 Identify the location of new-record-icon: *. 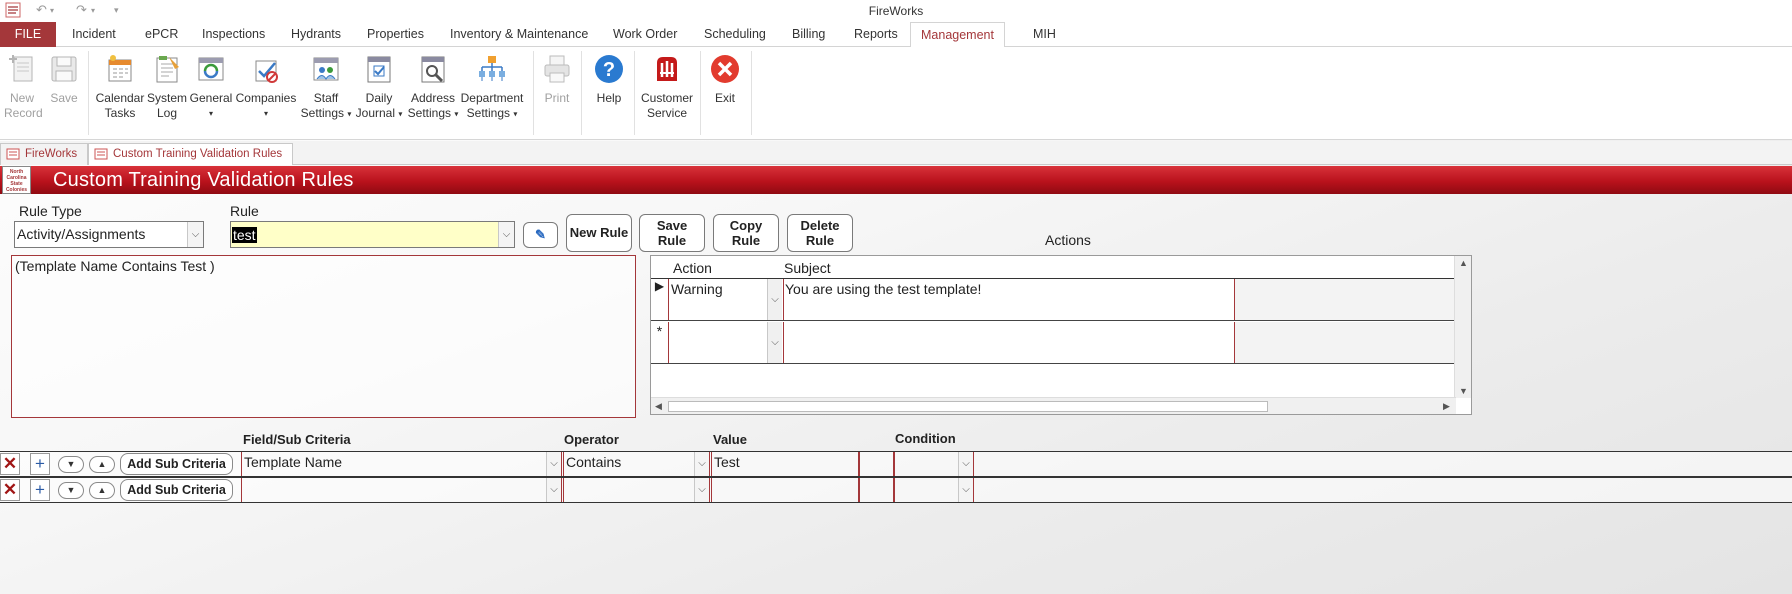
(660, 342).